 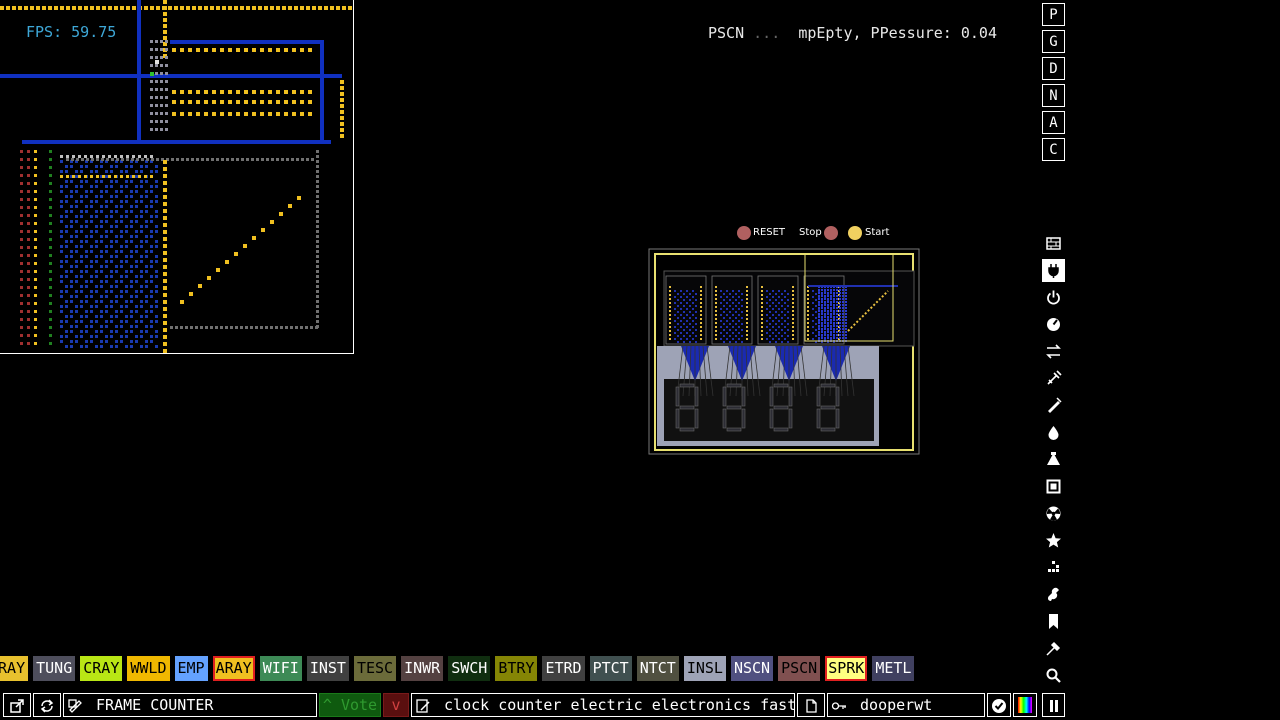 What do you see at coordinates (831, 233) in the screenshot?
I see `stop-button` at bounding box center [831, 233].